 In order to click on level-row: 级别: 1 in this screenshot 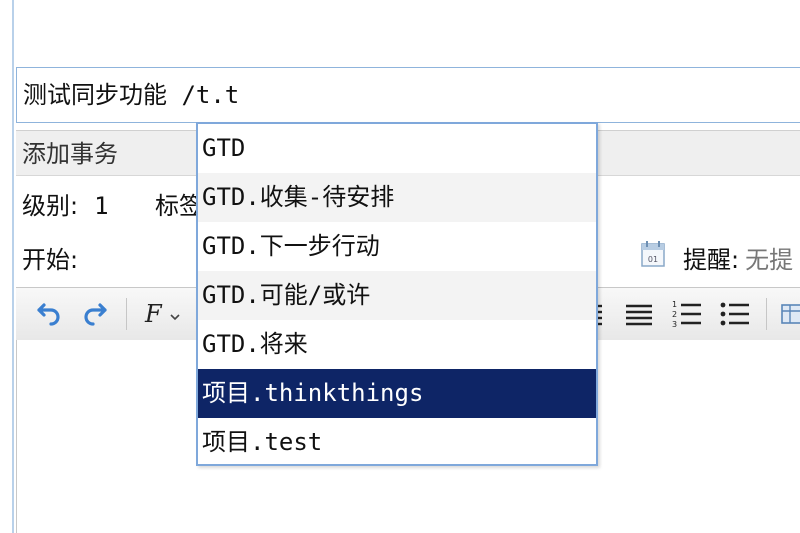, I will do `click(65, 203)`.